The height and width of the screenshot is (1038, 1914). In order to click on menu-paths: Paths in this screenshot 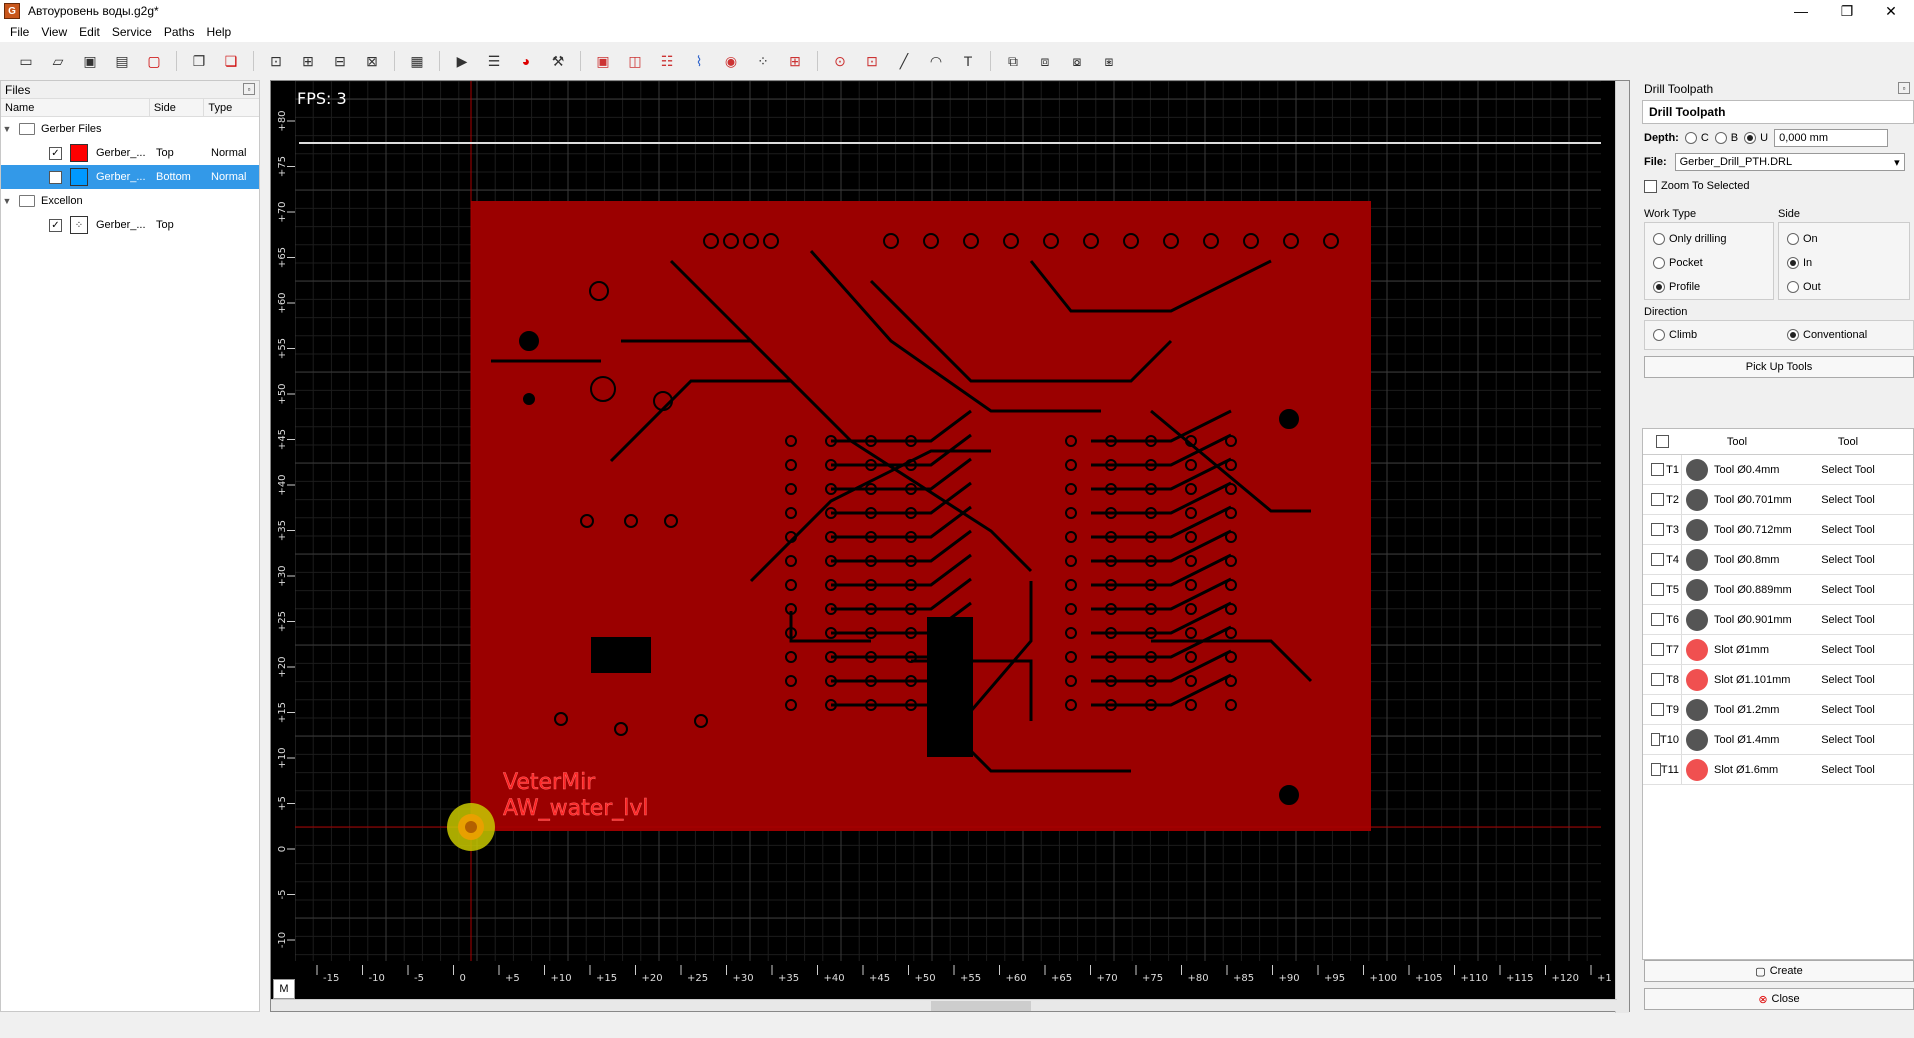, I will do `click(179, 32)`.